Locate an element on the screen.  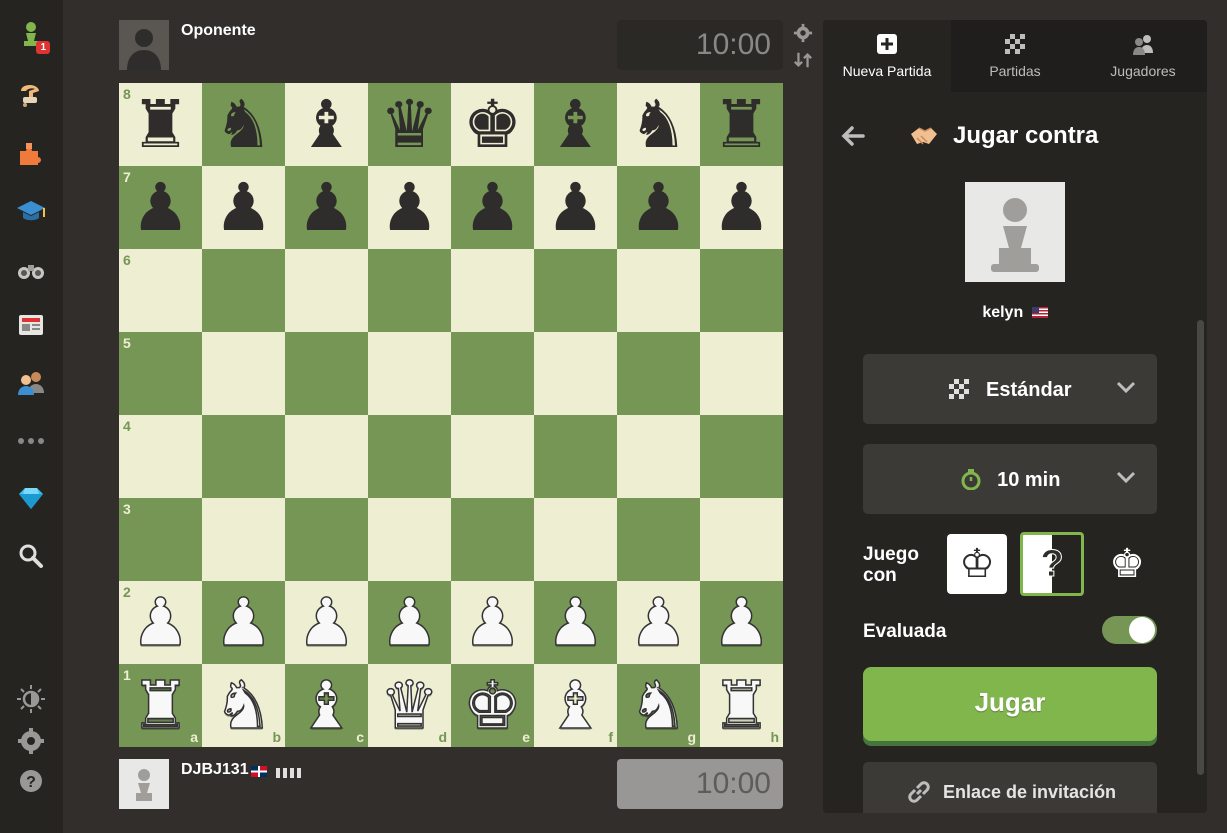
square-d7: ♟ is located at coordinates (409, 207).